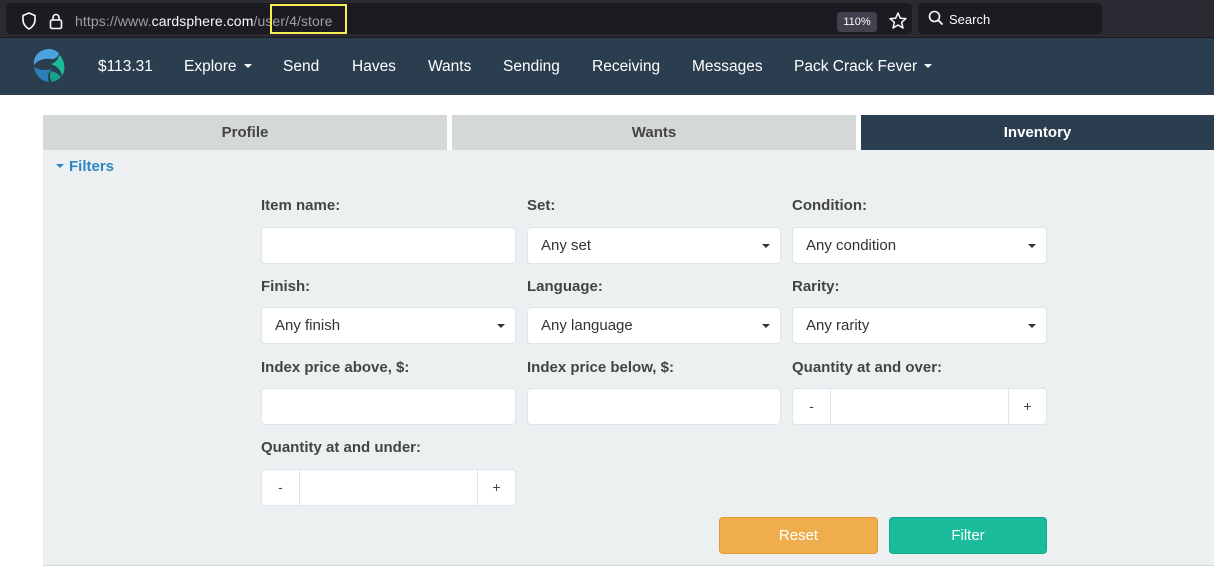 The image size is (1214, 566). What do you see at coordinates (56, 21) in the screenshot?
I see `lock-icon` at bounding box center [56, 21].